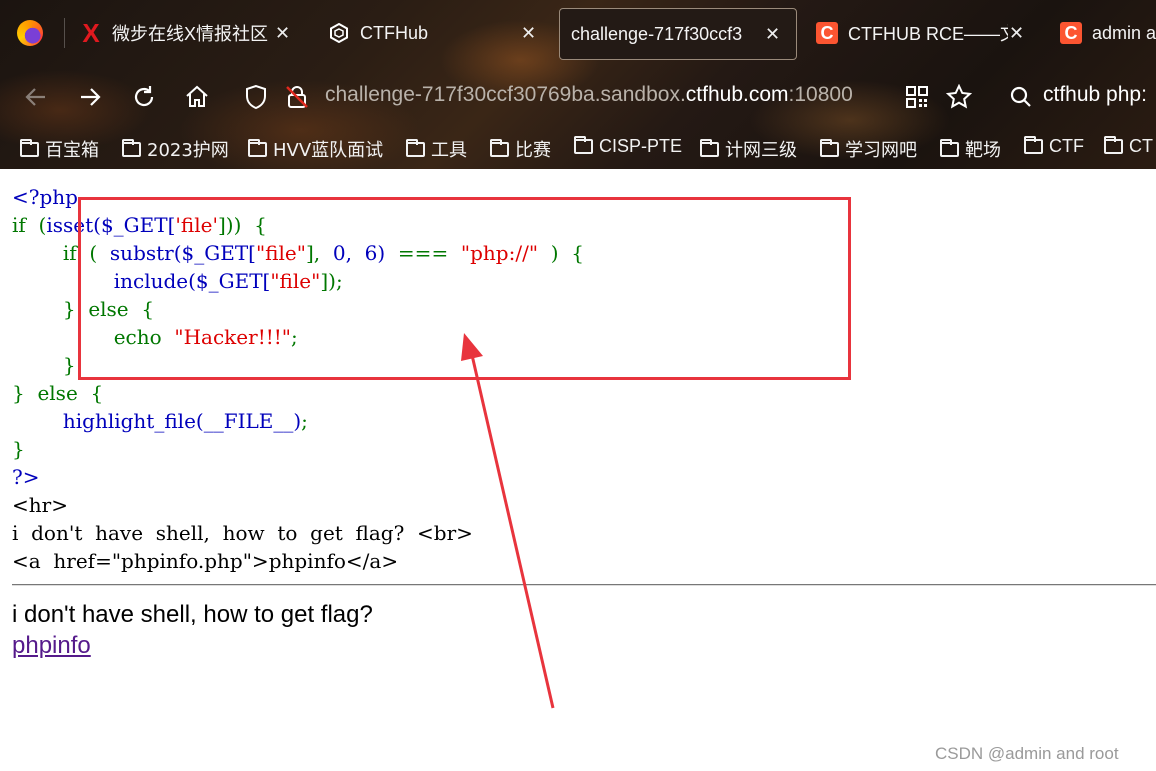 This screenshot has height=771, width=1156. Describe the element at coordinates (508, 521) in the screenshot. I see `annotation-arrow` at that location.